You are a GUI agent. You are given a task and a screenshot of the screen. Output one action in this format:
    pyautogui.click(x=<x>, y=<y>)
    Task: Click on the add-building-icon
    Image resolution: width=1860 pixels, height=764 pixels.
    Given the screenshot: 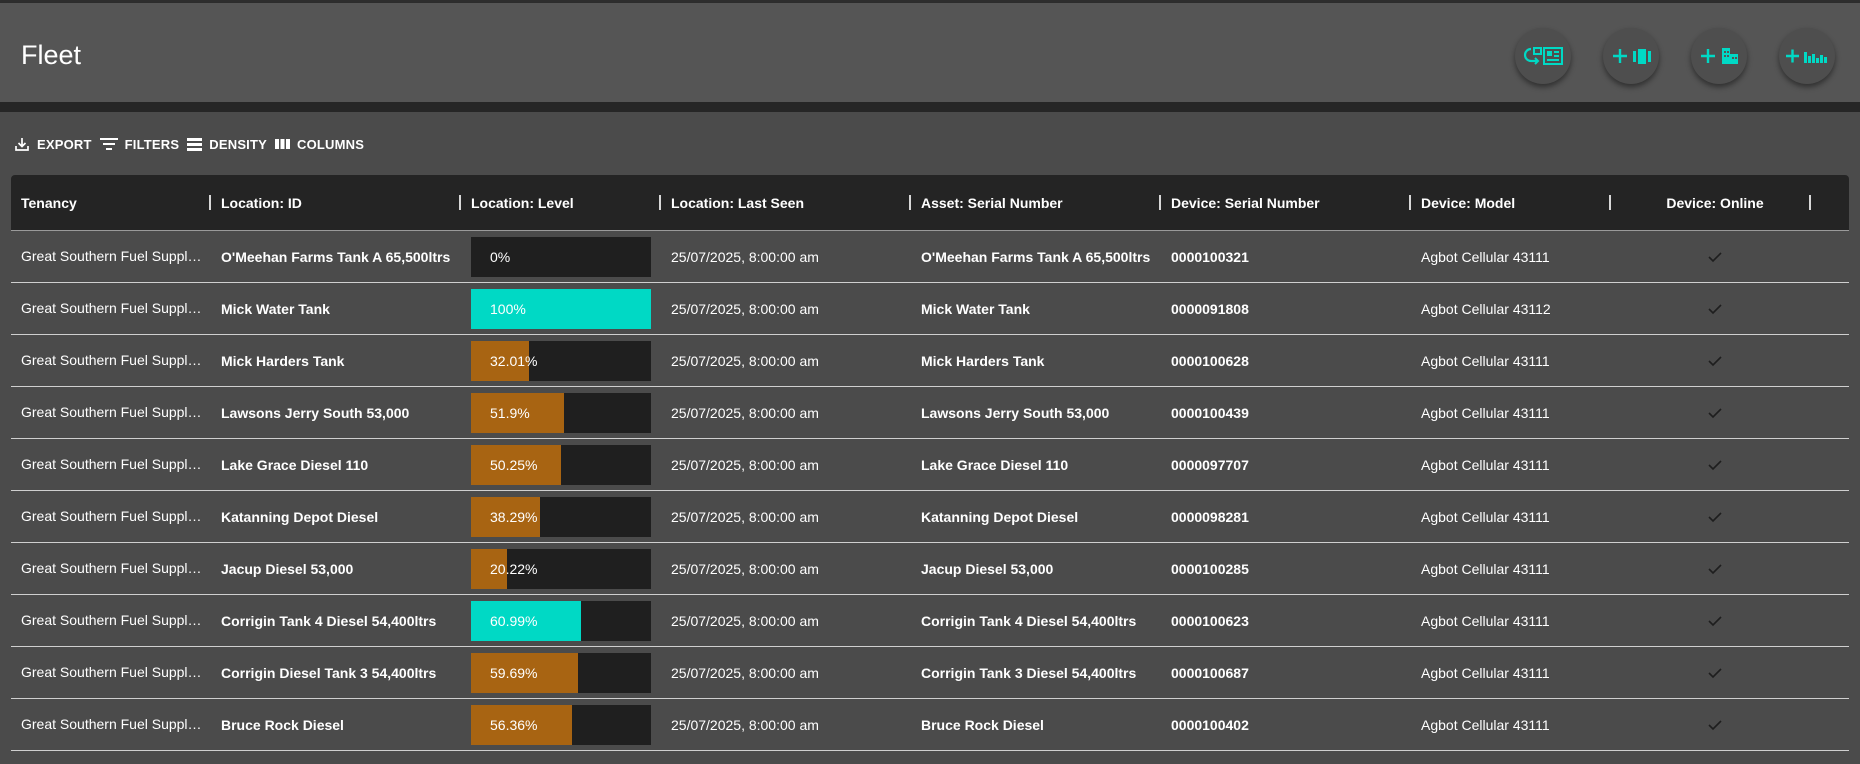 What is the action you would take?
    pyautogui.click(x=1719, y=56)
    